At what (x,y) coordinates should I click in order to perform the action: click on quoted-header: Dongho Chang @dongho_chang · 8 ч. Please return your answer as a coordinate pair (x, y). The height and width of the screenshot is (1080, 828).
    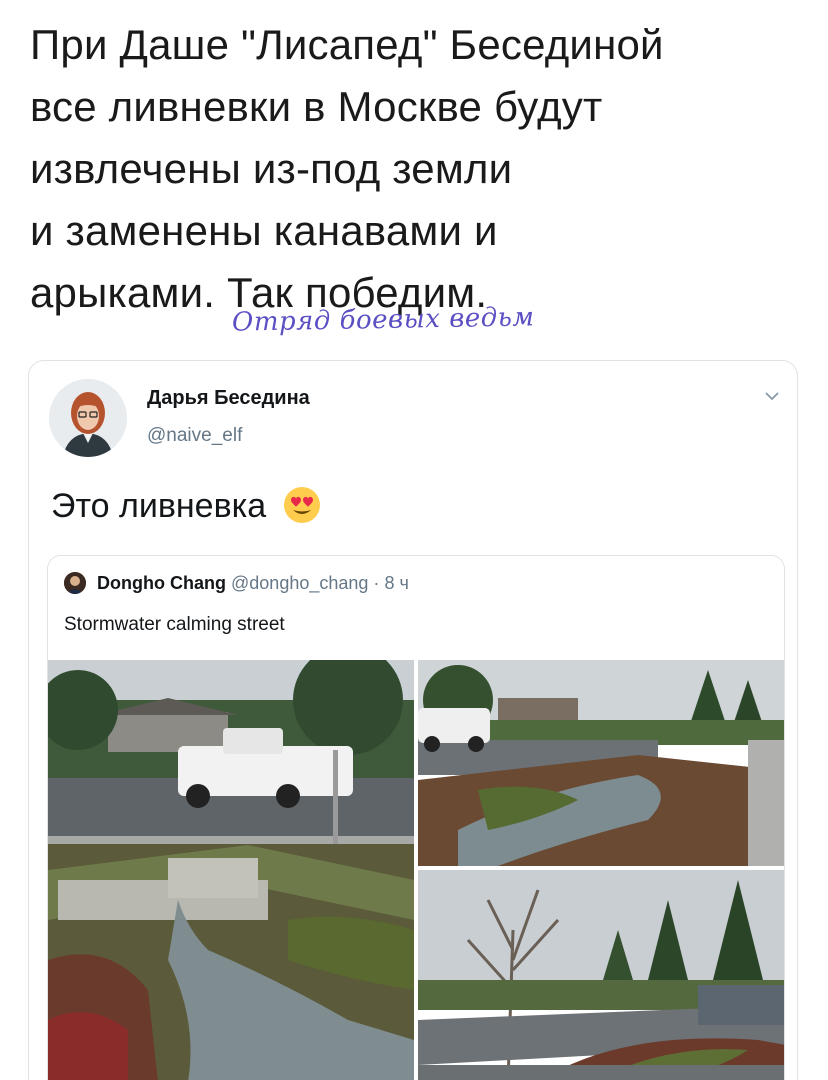
    Looking at the image, I should click on (236, 583).